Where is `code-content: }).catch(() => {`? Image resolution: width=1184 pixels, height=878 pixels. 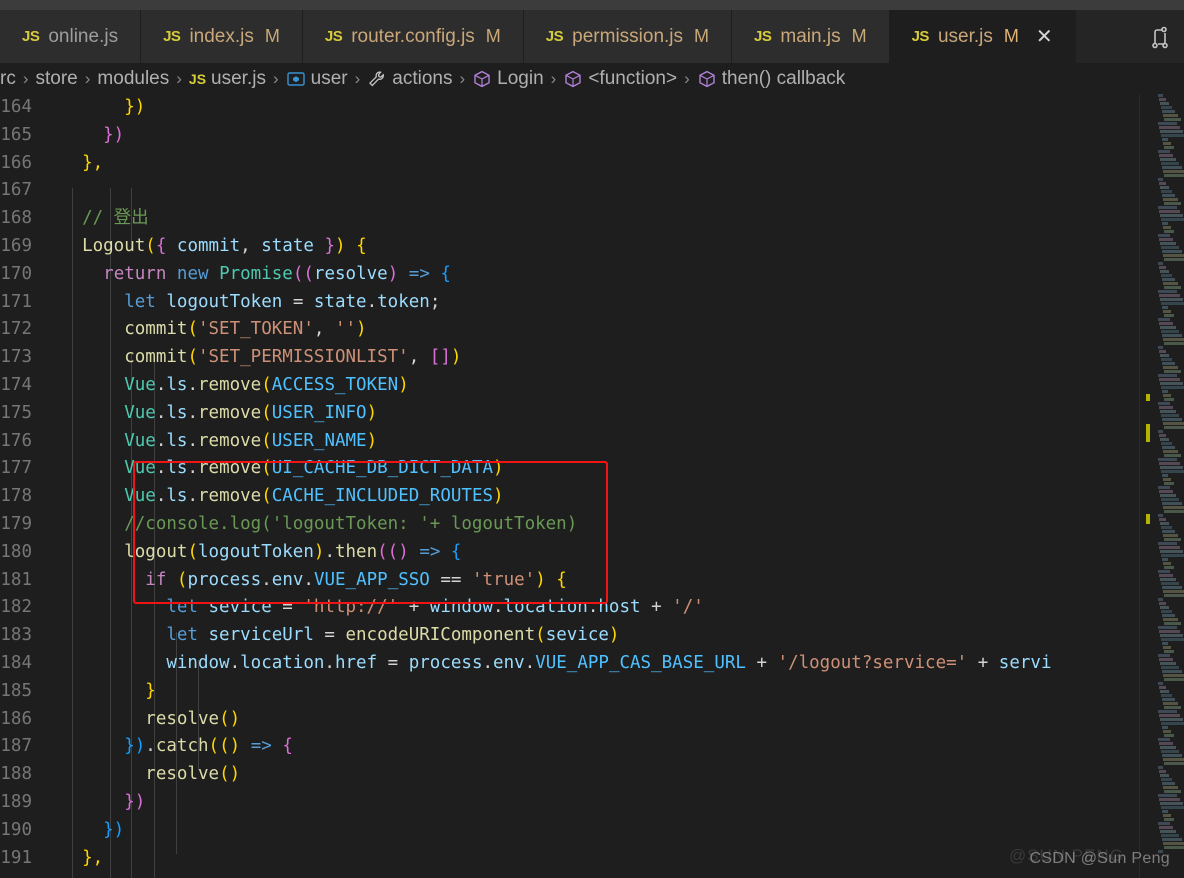
code-content: }).catch(() => { is located at coordinates (597, 747).